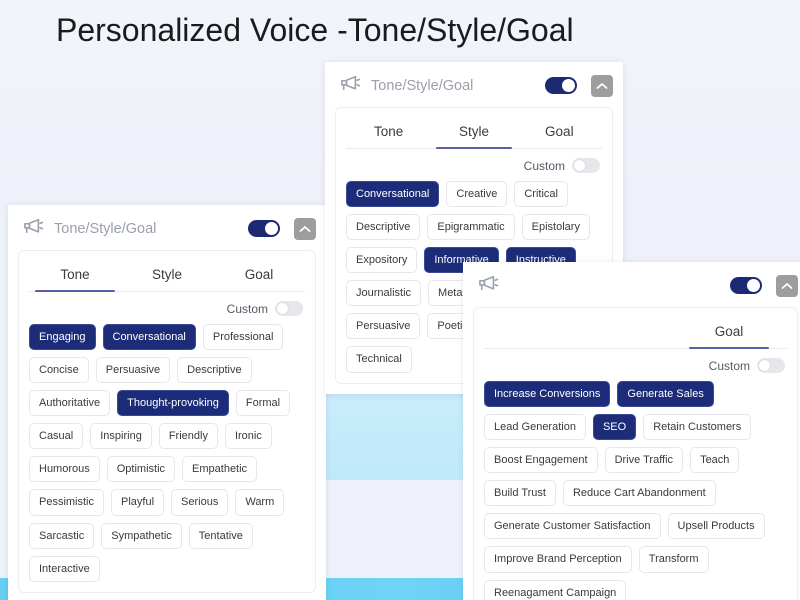 The width and height of the screenshot is (800, 600). Describe the element at coordinates (200, 502) in the screenshot. I see `chip-option: Serious` at that location.